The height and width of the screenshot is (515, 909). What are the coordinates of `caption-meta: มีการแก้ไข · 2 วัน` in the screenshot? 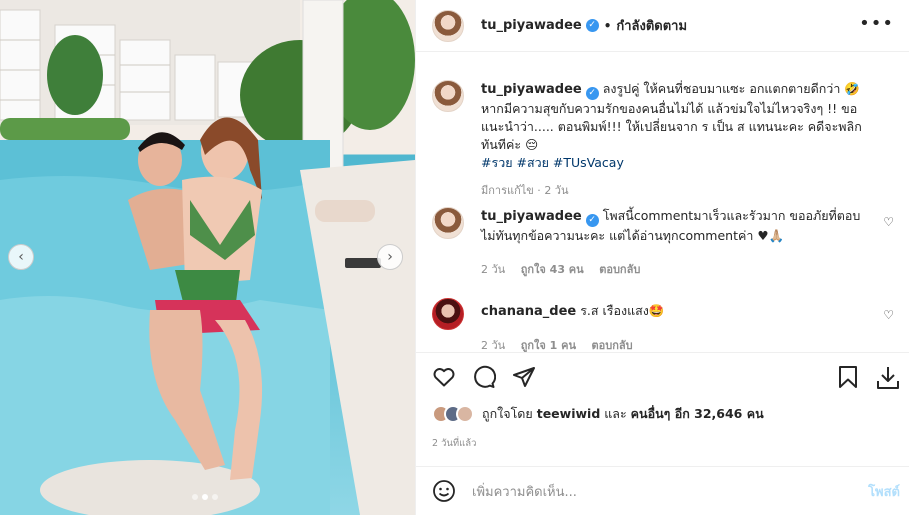 It's located at (525, 190).